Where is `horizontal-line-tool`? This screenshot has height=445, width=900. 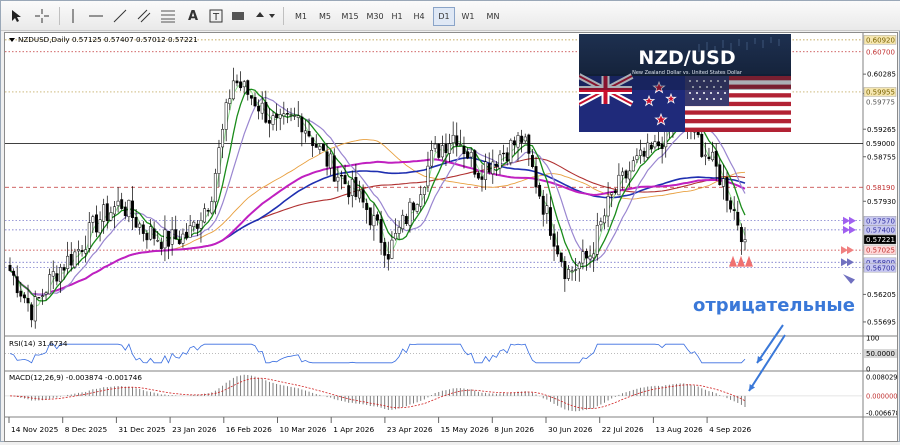 horizontal-line-tool is located at coordinates (96, 16).